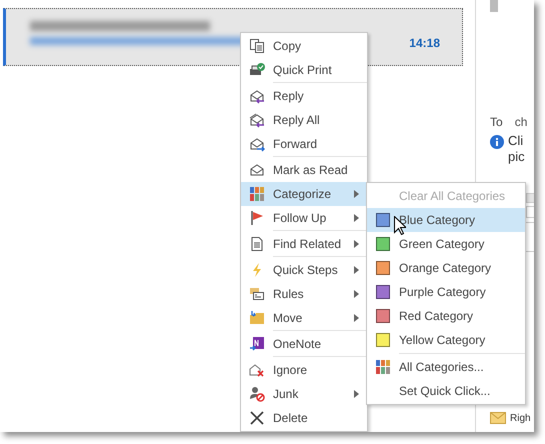 The image size is (545, 444). What do you see at coordinates (257, 70) in the screenshot?
I see `printer-icon` at bounding box center [257, 70].